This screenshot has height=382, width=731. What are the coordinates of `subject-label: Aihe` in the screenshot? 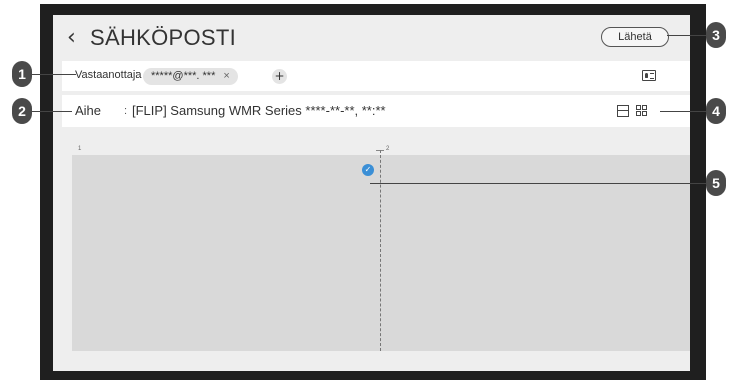 It's located at (88, 110).